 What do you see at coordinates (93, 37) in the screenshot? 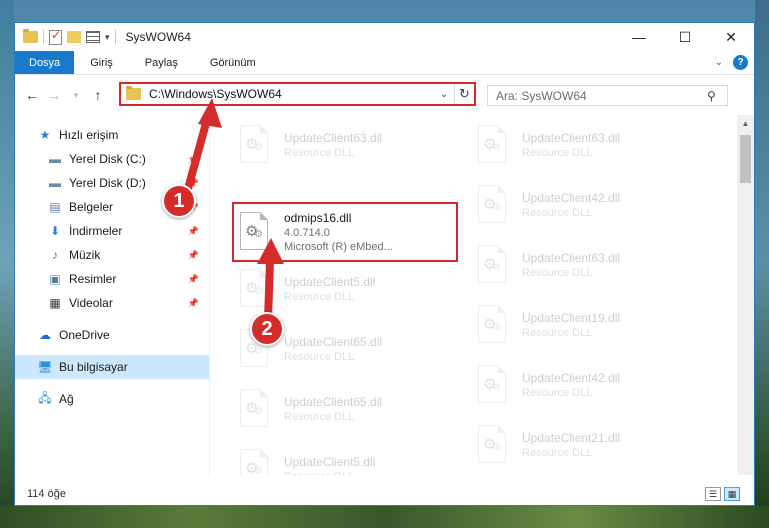
I see `view-icon` at bounding box center [93, 37].